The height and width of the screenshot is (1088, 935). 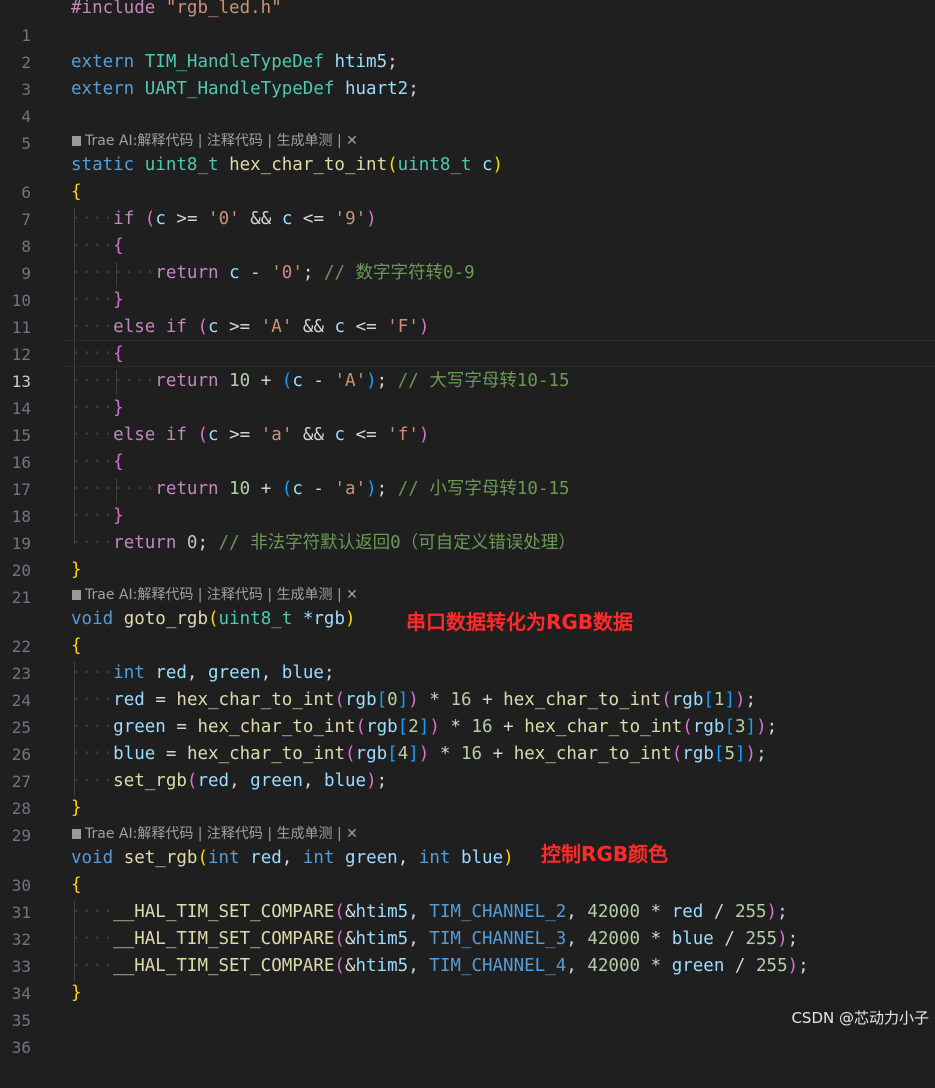 I want to click on code-line: 8 ····if (c >= '0' && c <= '9'), so click(x=467, y=231).